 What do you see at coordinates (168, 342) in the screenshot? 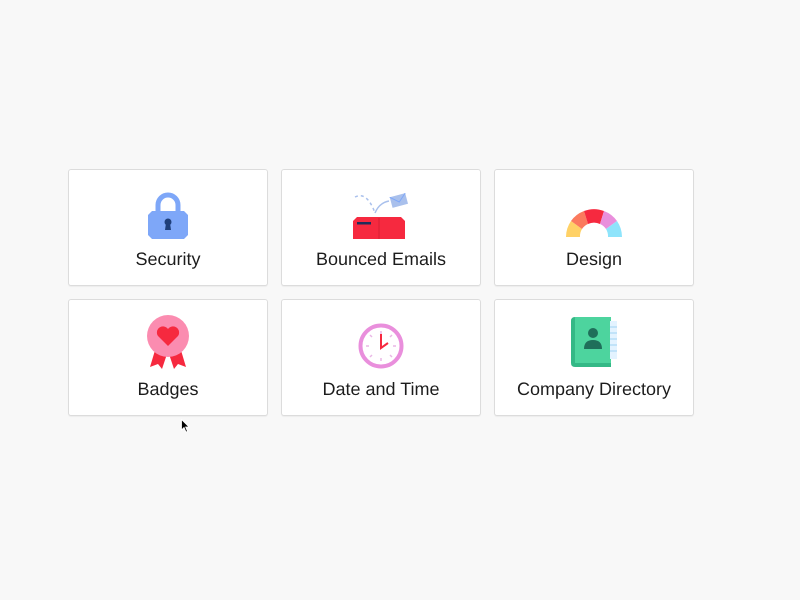
I see `award-ribbon-icon` at bounding box center [168, 342].